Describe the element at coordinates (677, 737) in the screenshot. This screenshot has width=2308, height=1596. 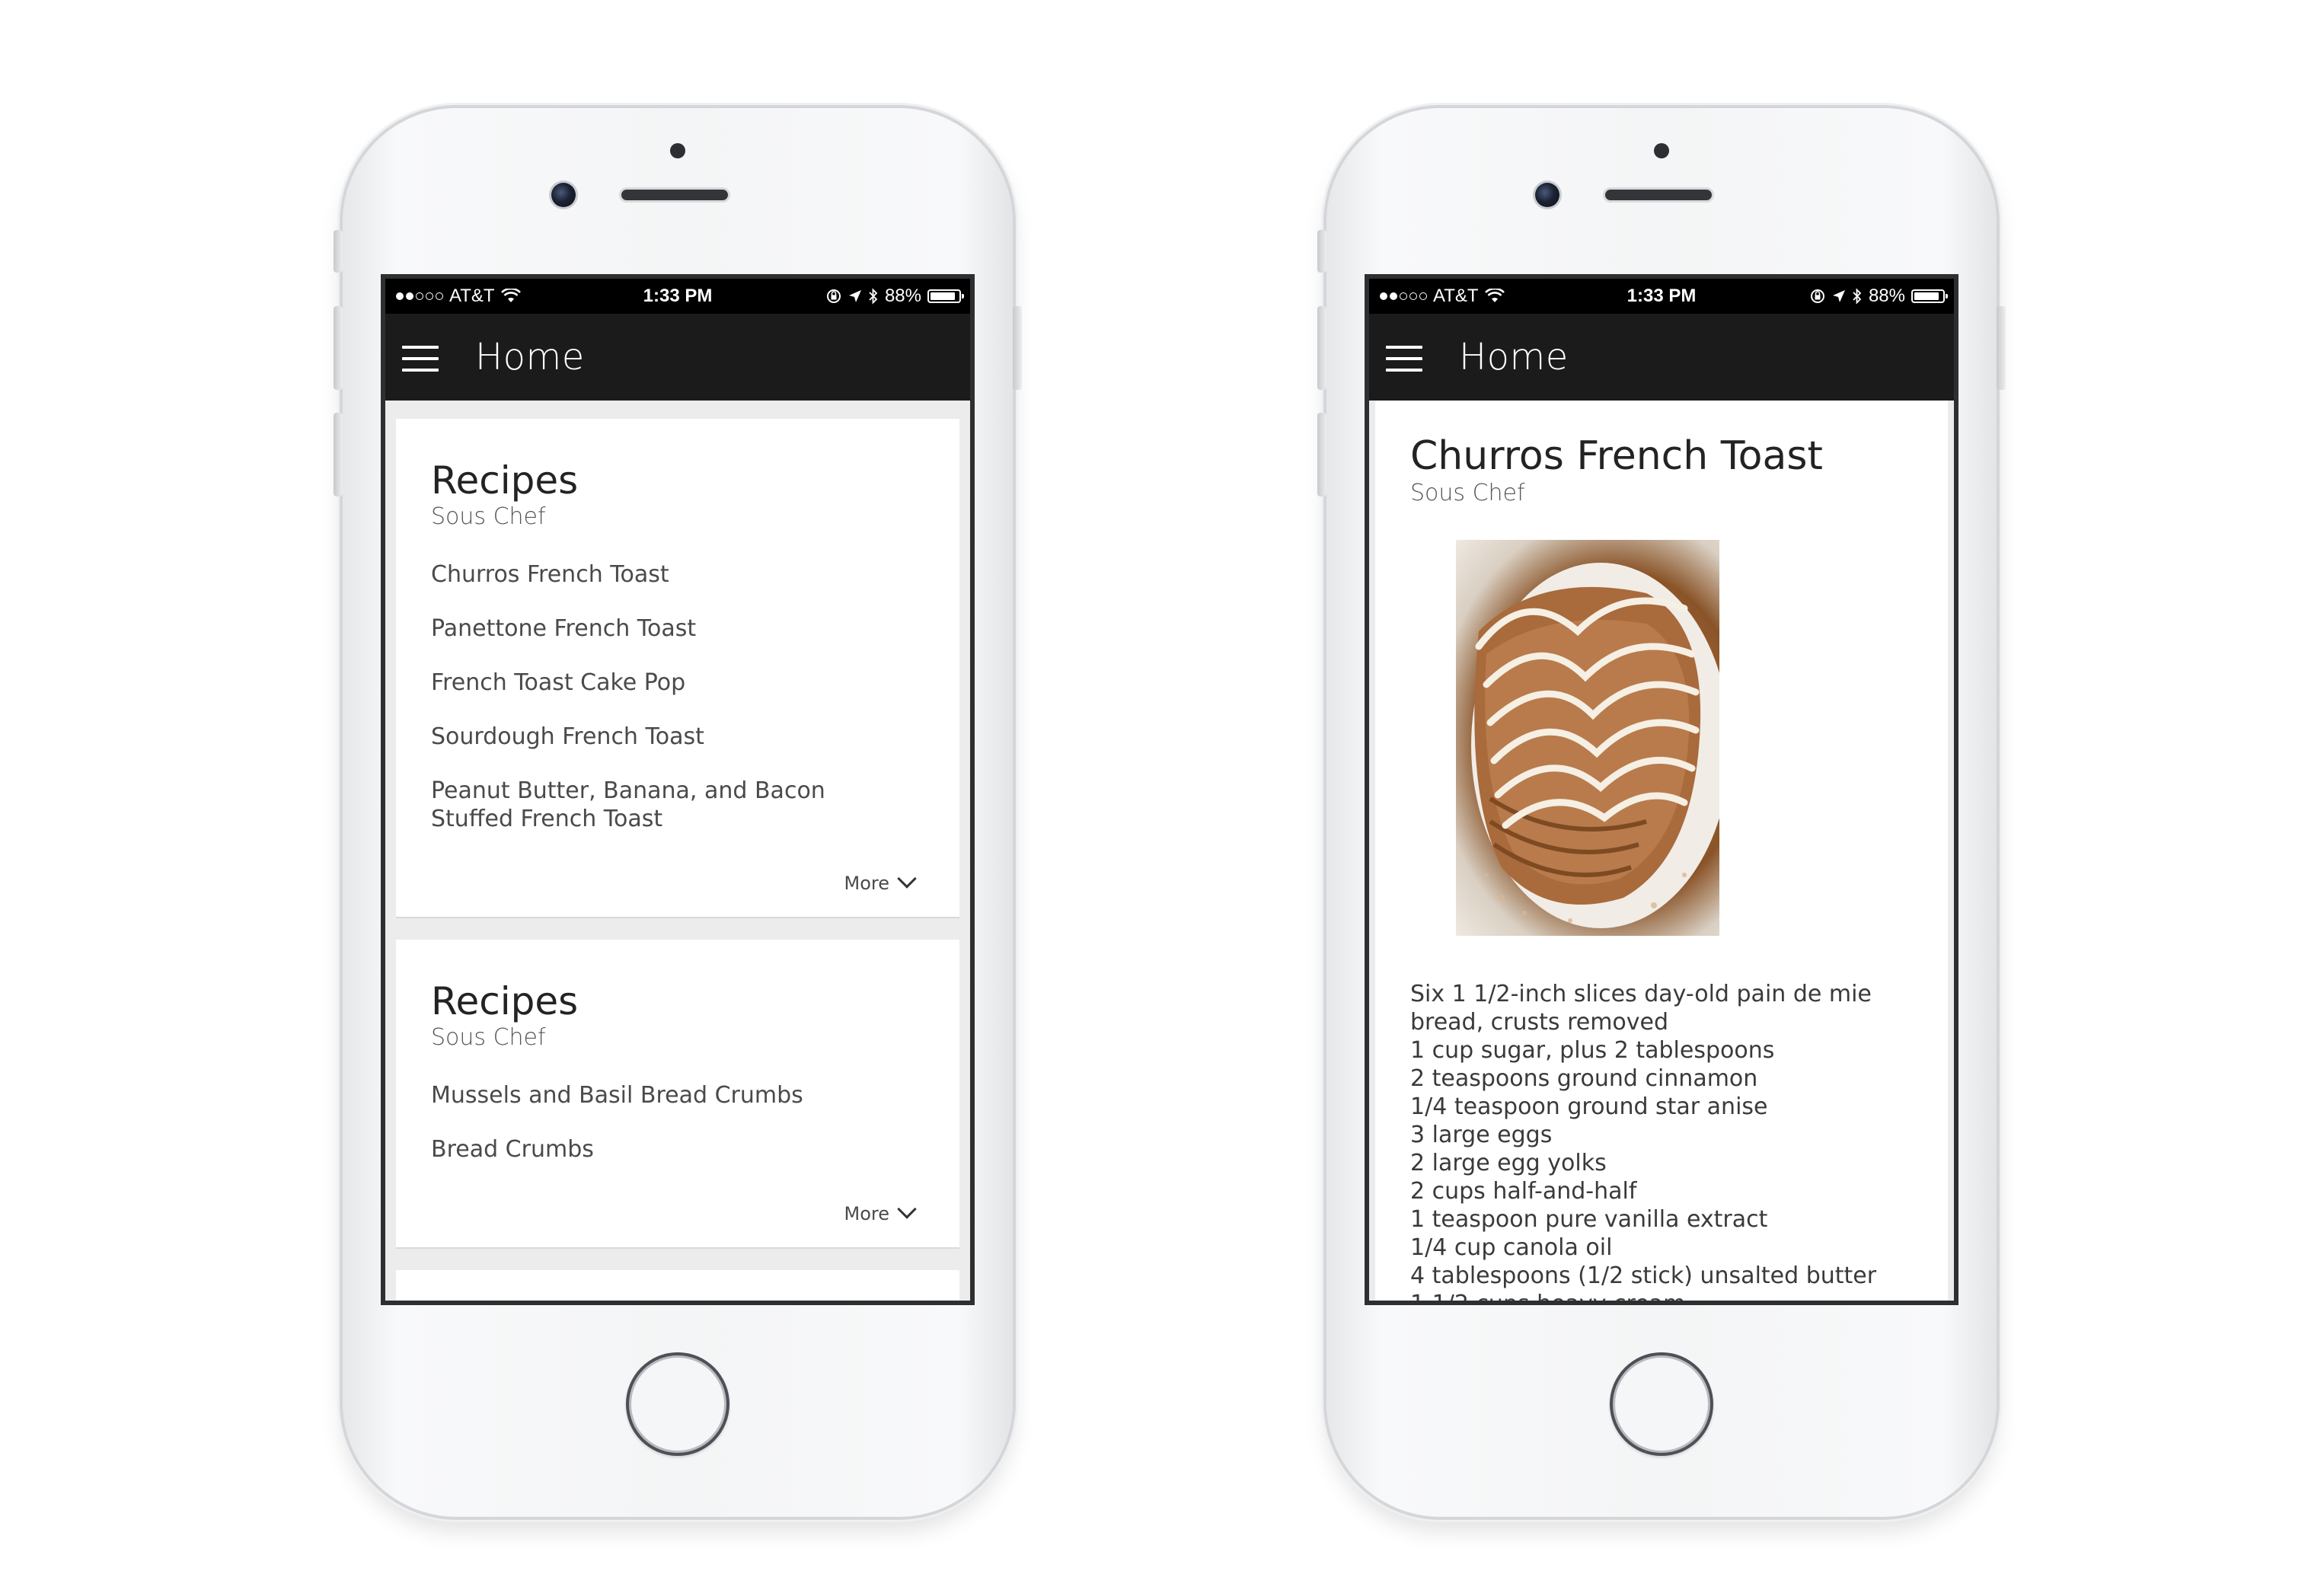
I see `recipe-link: Sourdough French Toast` at that location.